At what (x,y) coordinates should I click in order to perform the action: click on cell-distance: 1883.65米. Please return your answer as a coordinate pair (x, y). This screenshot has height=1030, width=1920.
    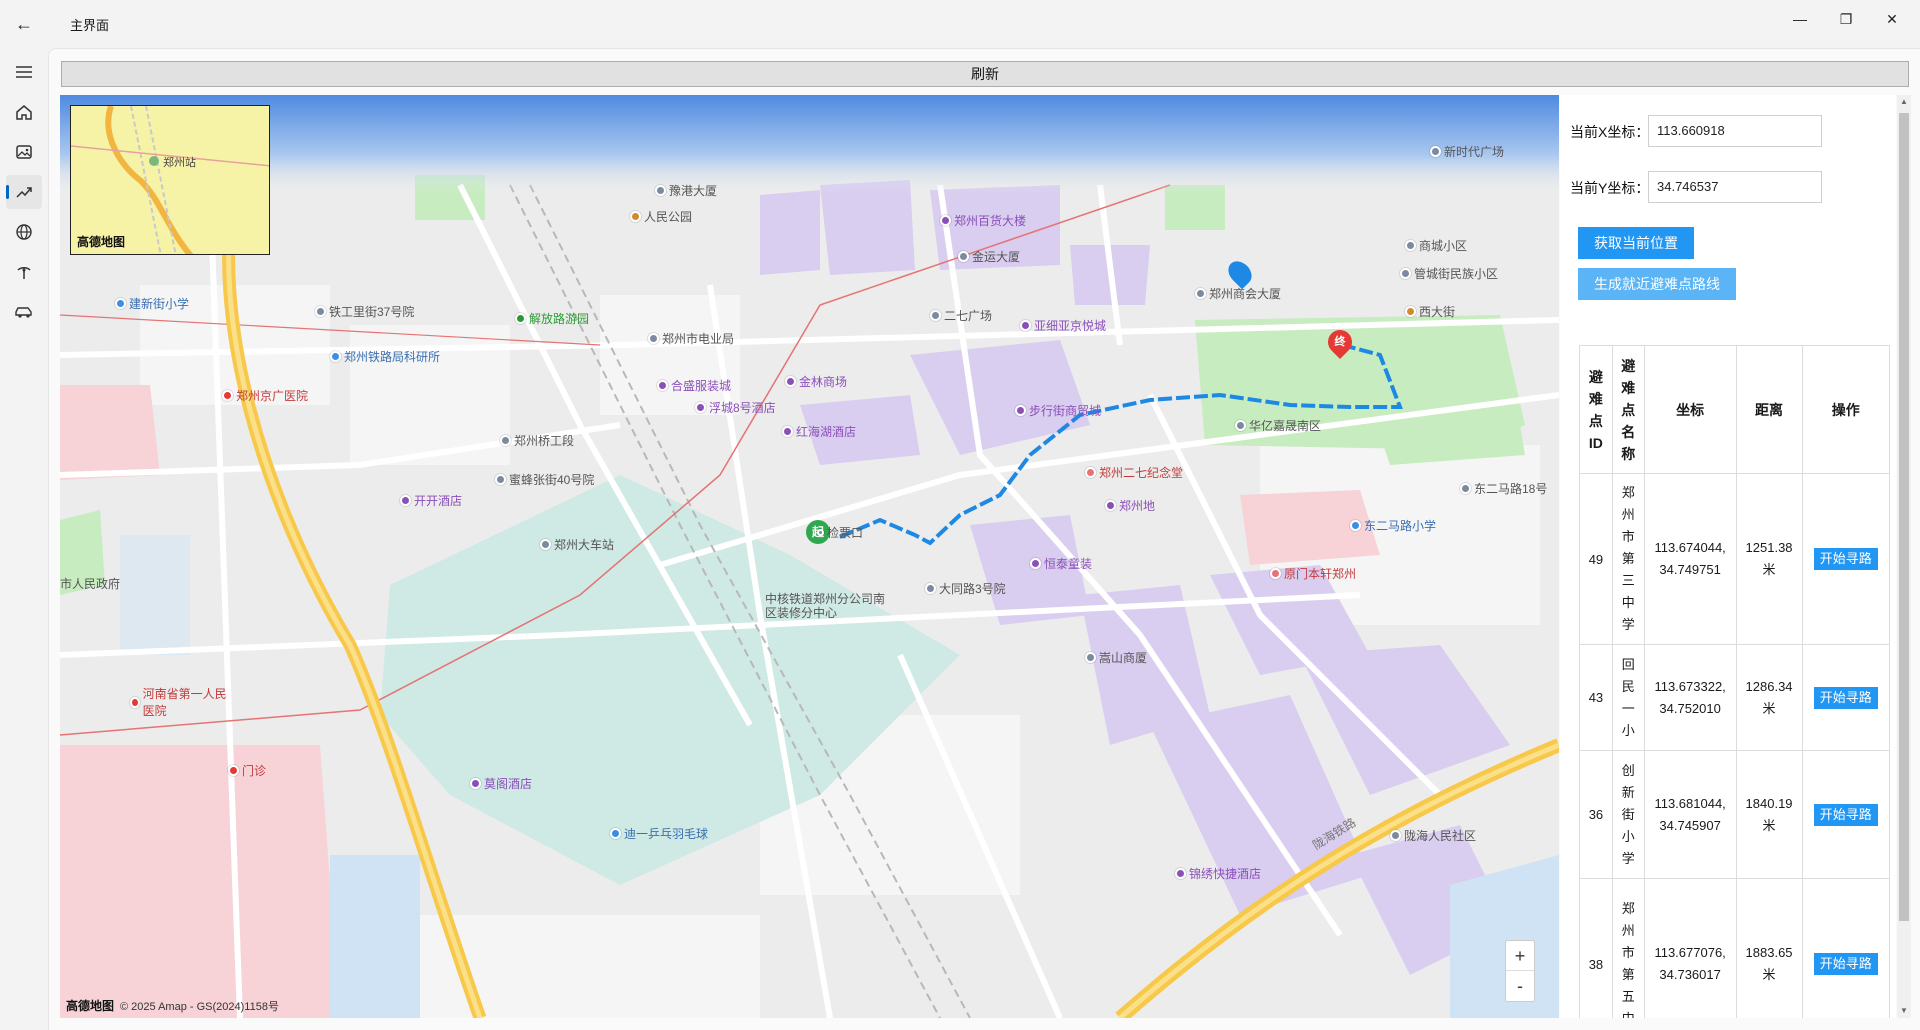
    Looking at the image, I should click on (1769, 948).